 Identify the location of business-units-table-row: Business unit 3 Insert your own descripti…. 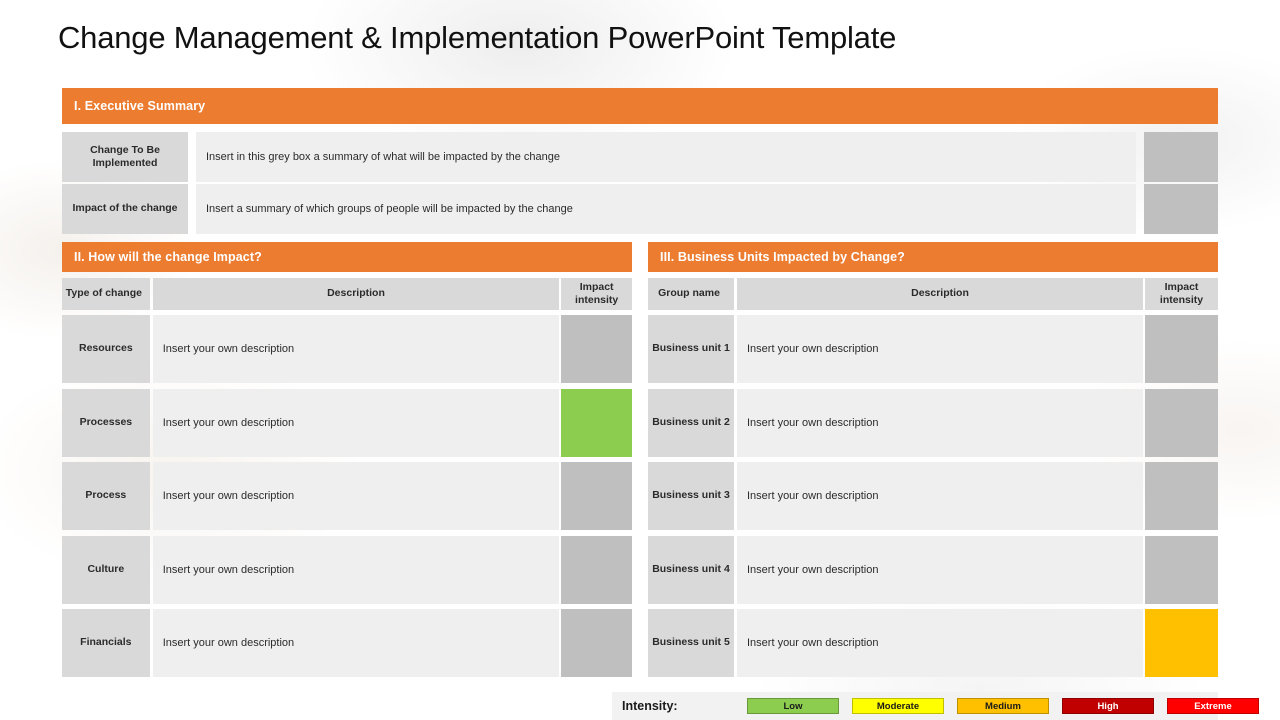
(933, 496).